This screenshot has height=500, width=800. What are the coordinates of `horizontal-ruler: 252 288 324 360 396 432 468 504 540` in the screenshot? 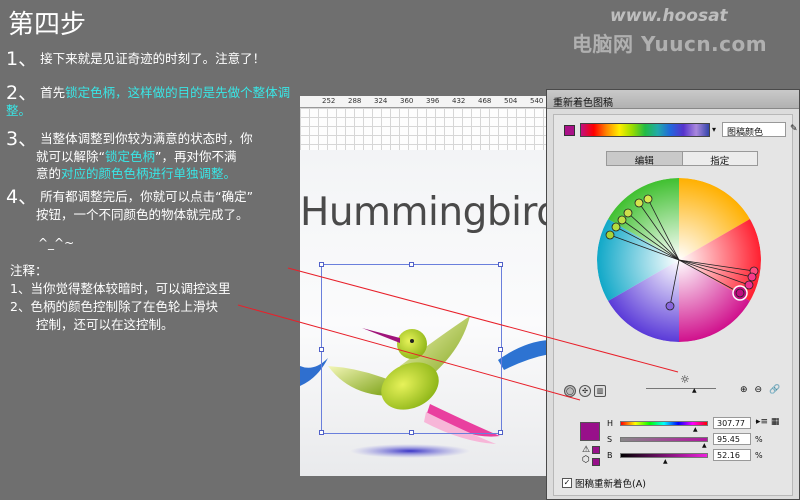 It's located at (425, 102).